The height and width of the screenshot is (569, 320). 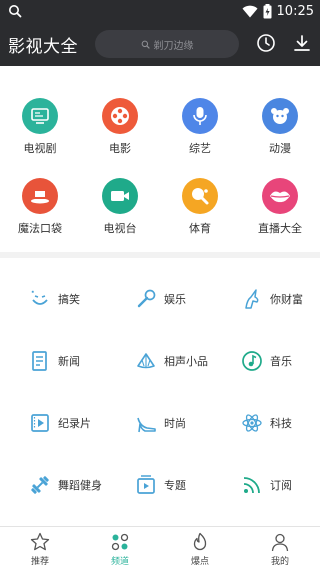 What do you see at coordinates (280, 196) in the screenshot?
I see `lips-icon` at bounding box center [280, 196].